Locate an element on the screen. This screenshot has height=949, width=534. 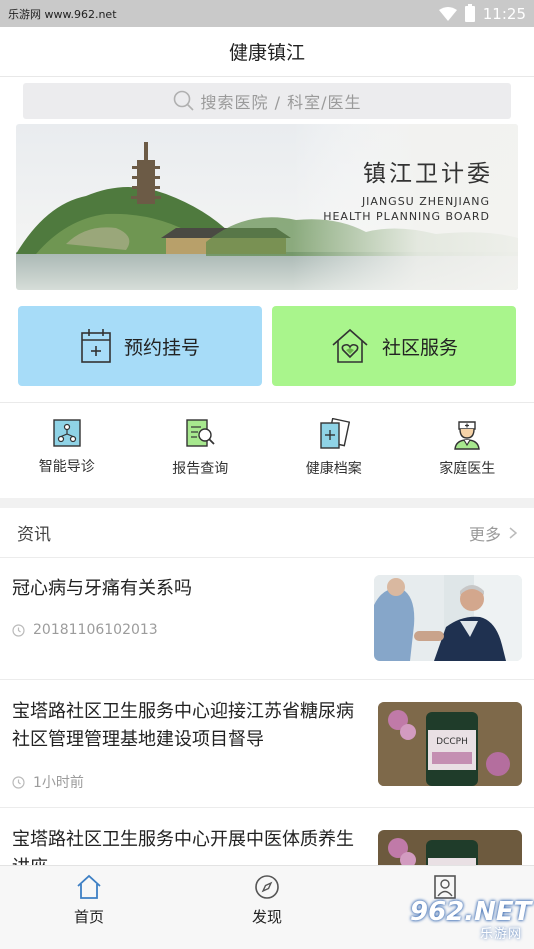
status-watermark: 乐游网 www.962.net is located at coordinates (62, 14).